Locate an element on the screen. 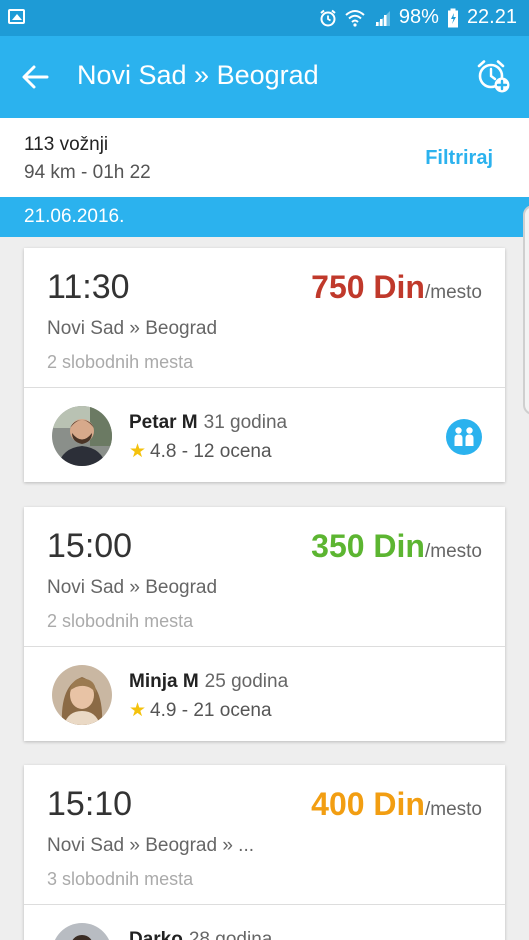  driver-age: 28 godina is located at coordinates (230, 934).